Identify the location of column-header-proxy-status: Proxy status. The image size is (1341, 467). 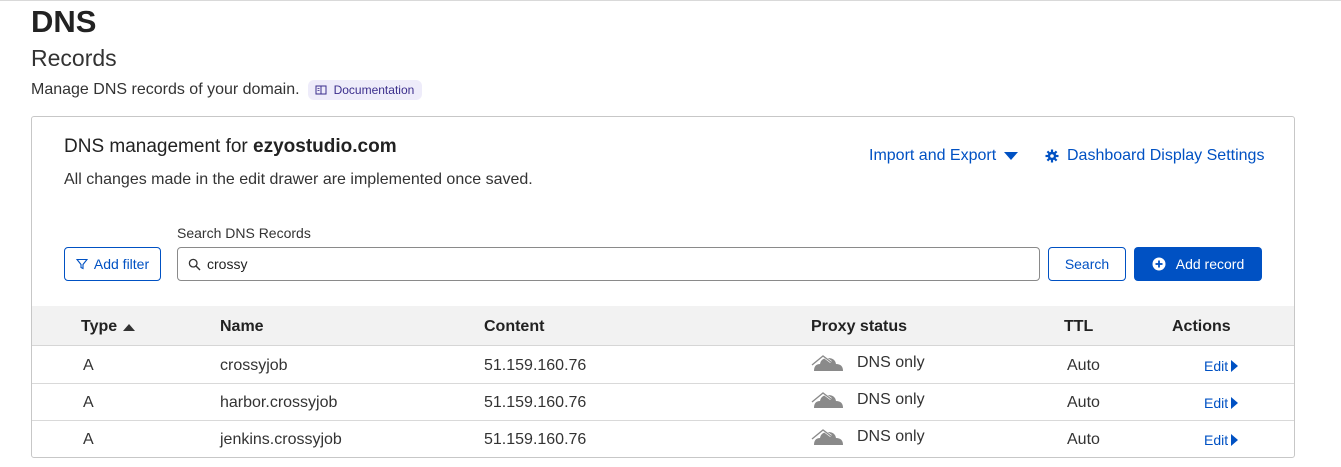
(859, 327).